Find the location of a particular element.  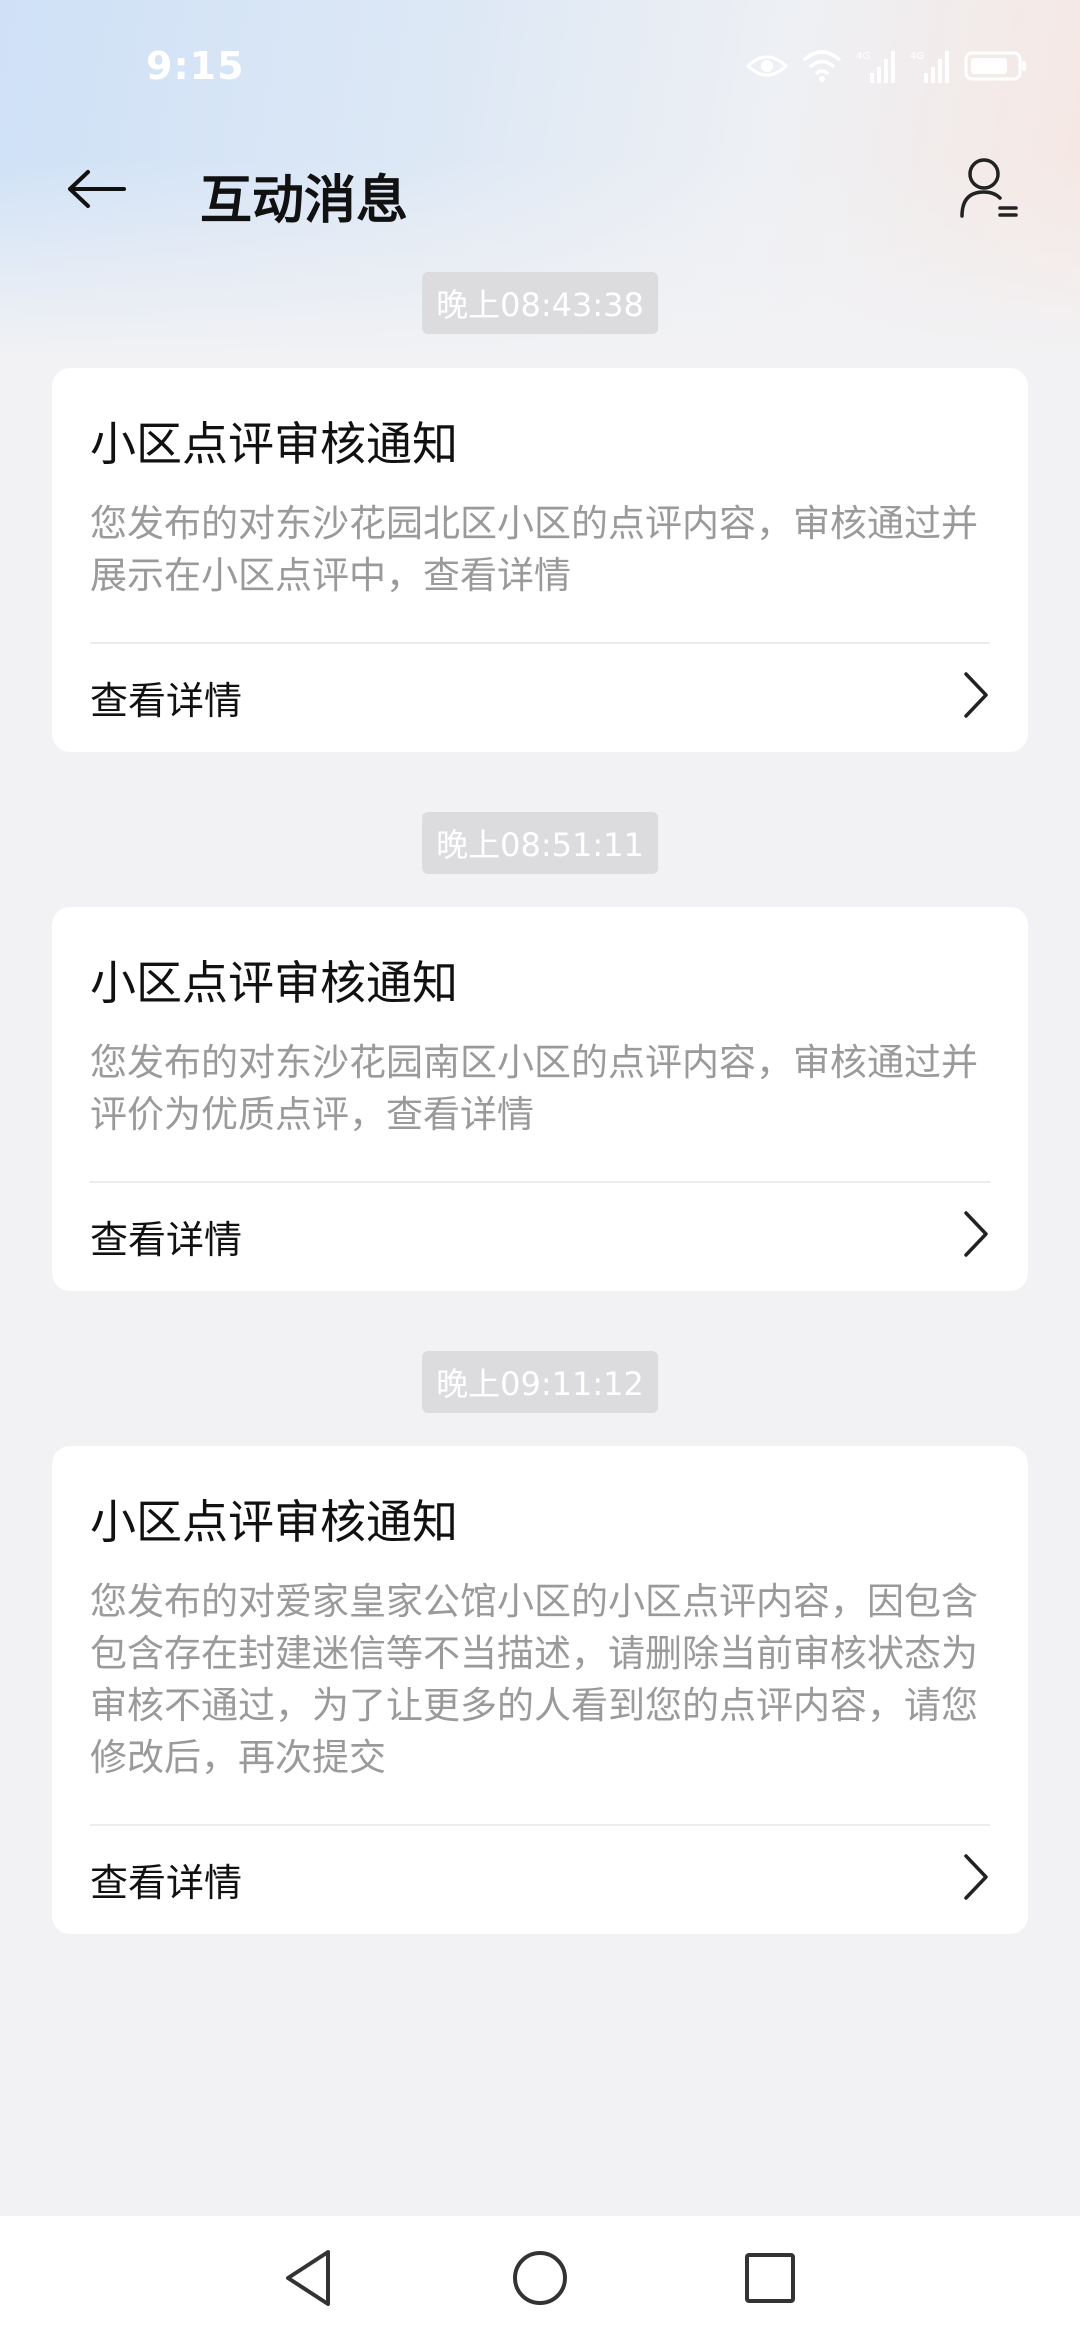

circle-home-icon is located at coordinates (540, 2280).